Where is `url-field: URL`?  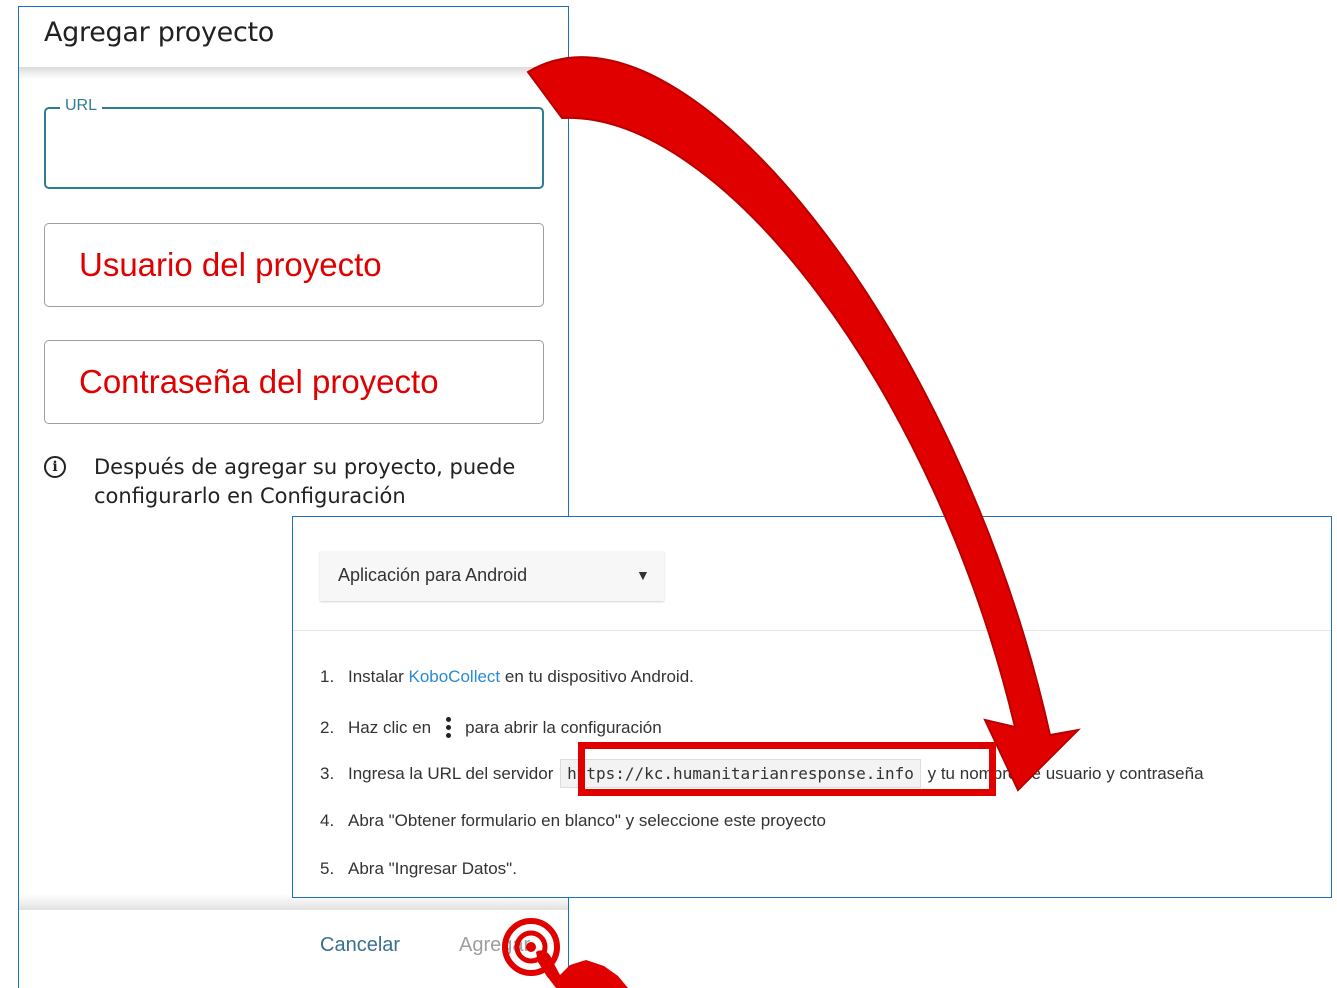
url-field: URL is located at coordinates (294, 143).